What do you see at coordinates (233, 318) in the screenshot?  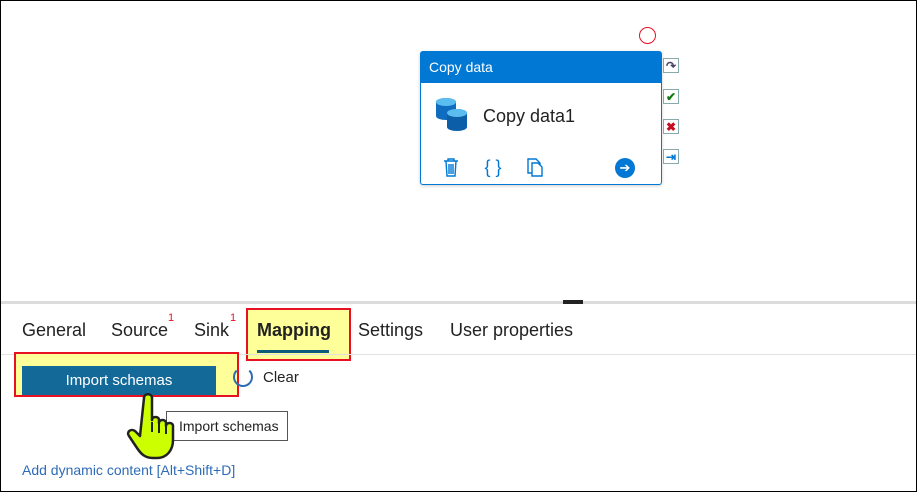 I see `tab-sink-badge: 1` at bounding box center [233, 318].